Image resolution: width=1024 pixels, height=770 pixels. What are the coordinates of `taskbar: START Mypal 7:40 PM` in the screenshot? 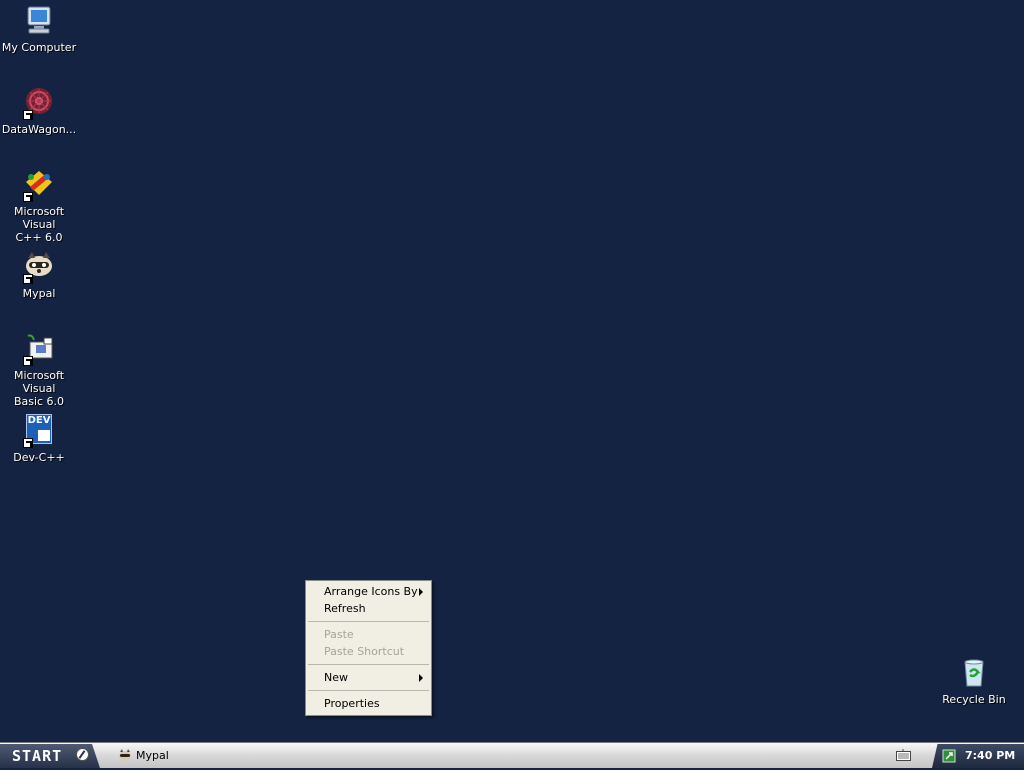 It's located at (512, 755).